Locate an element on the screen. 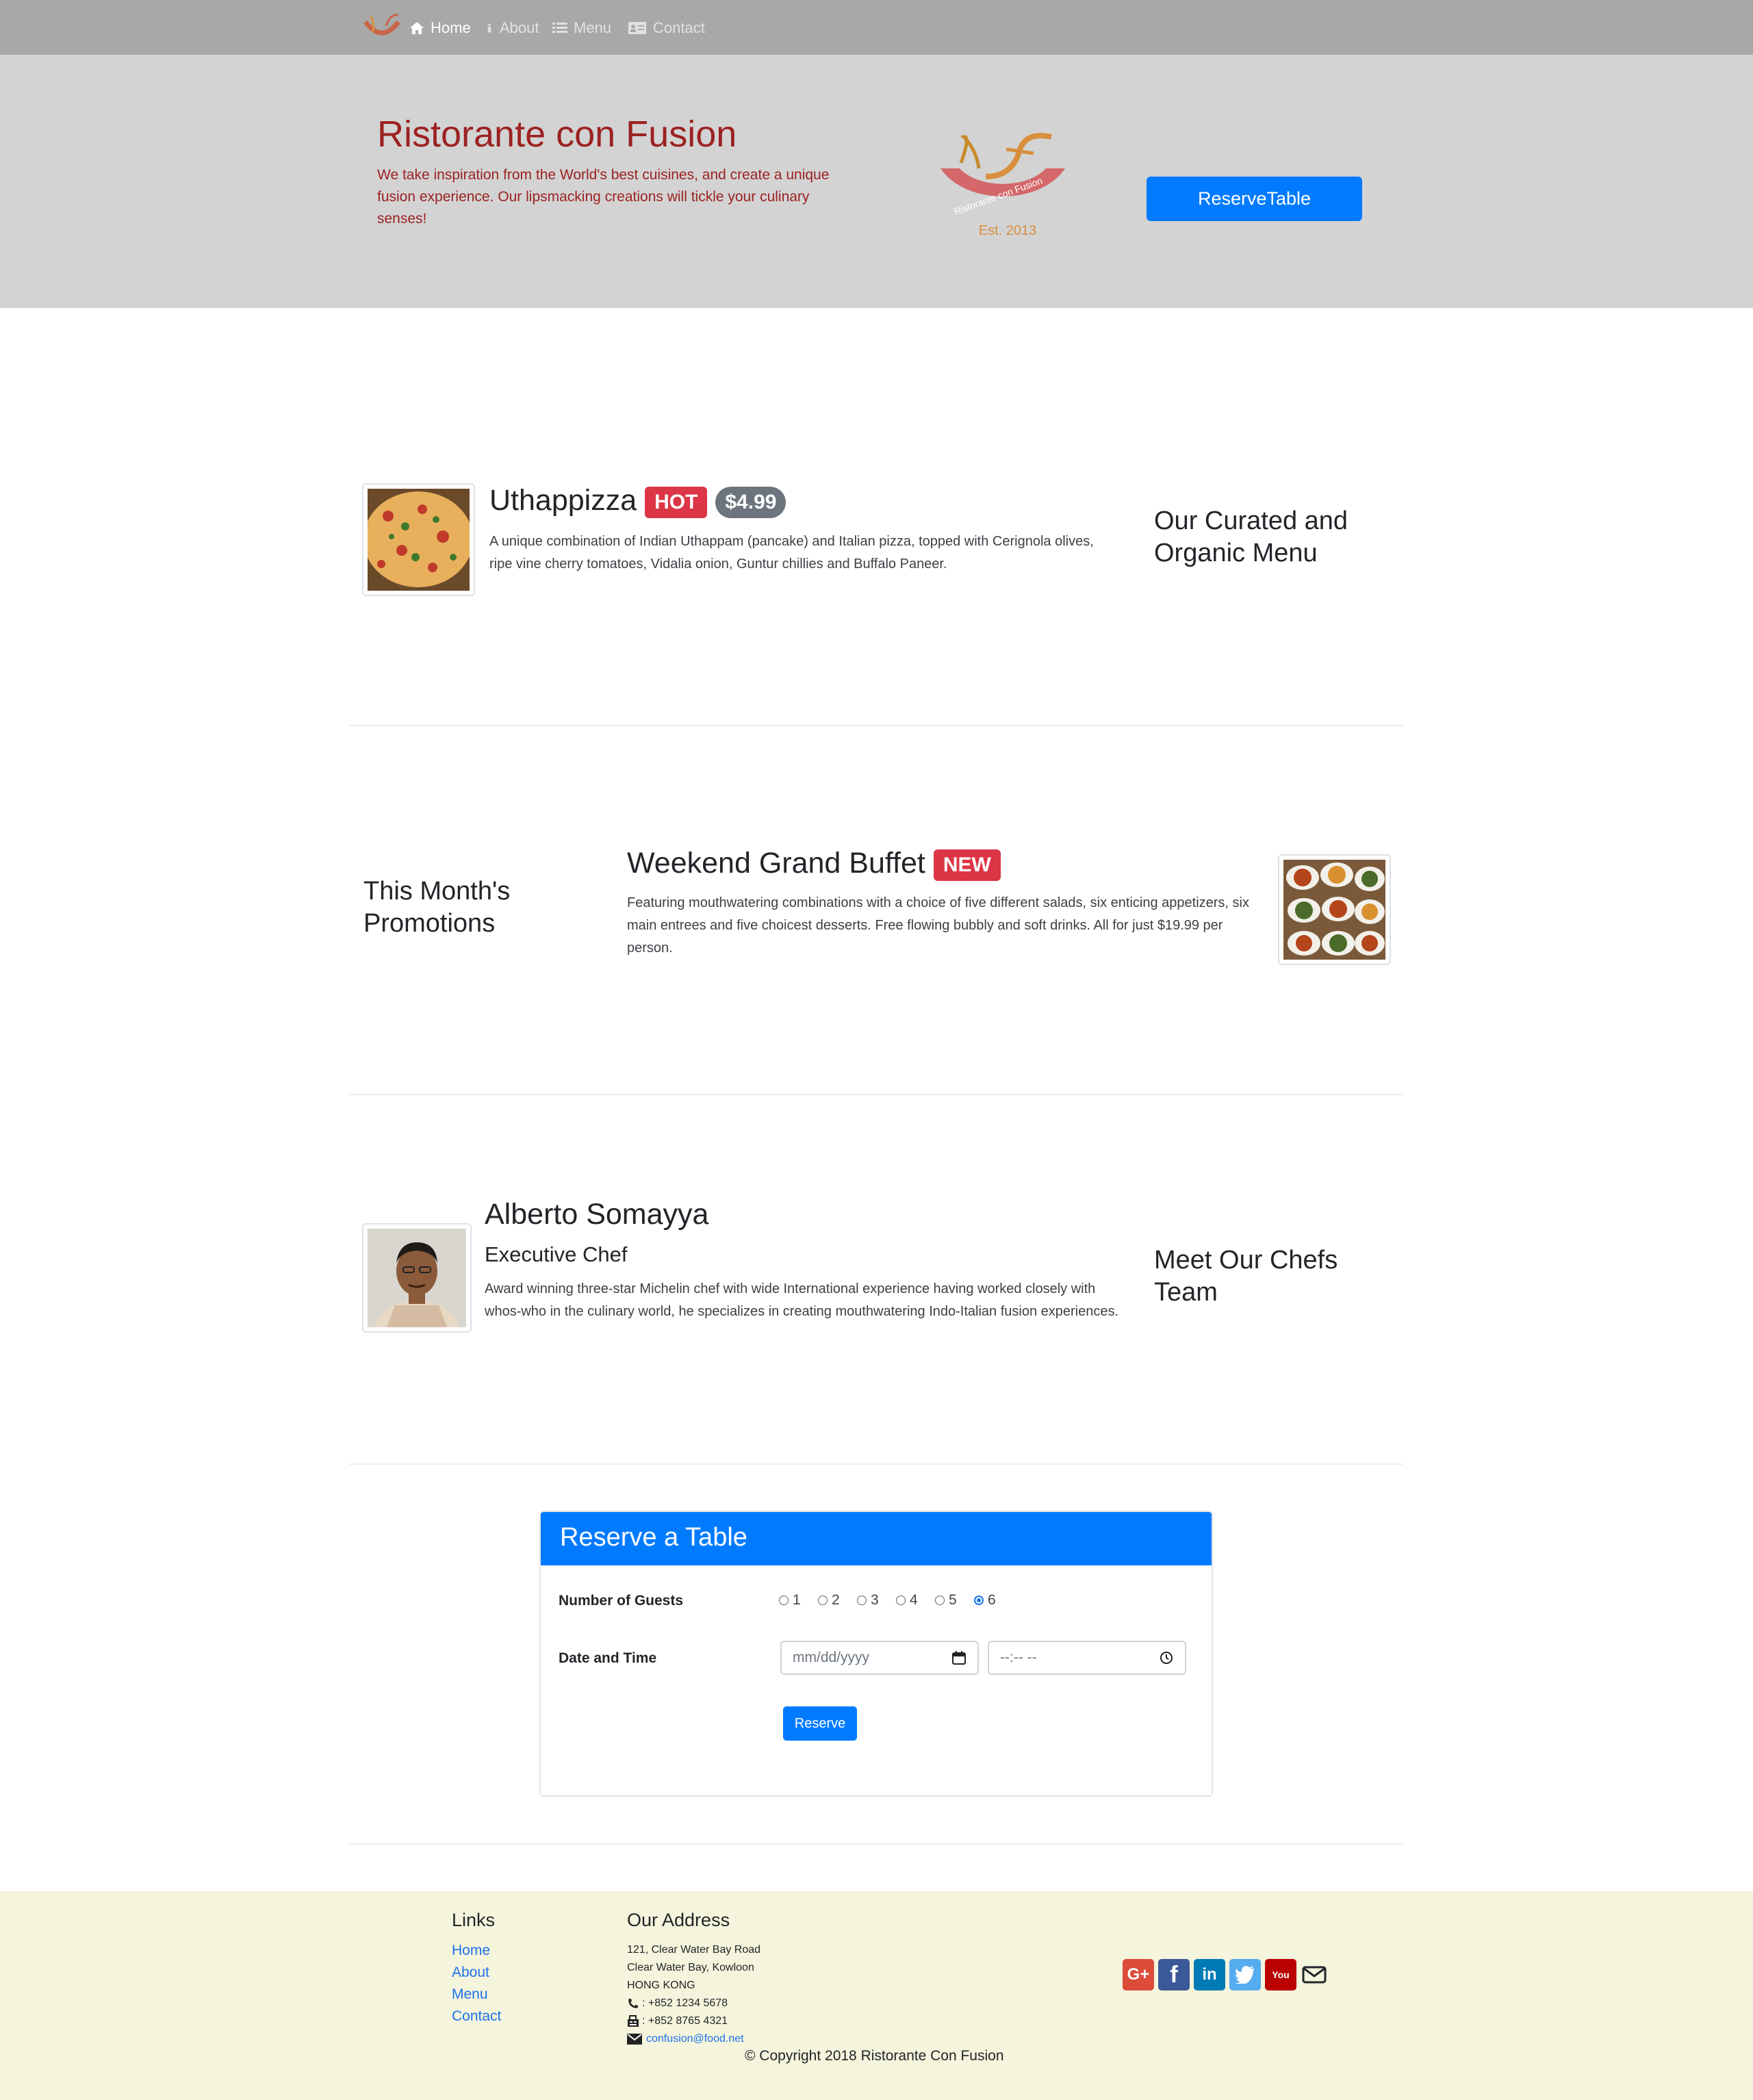 Image resolution: width=1753 pixels, height=2100 pixels. address-line: 121, Clear Water Bay Road is located at coordinates (694, 1950).